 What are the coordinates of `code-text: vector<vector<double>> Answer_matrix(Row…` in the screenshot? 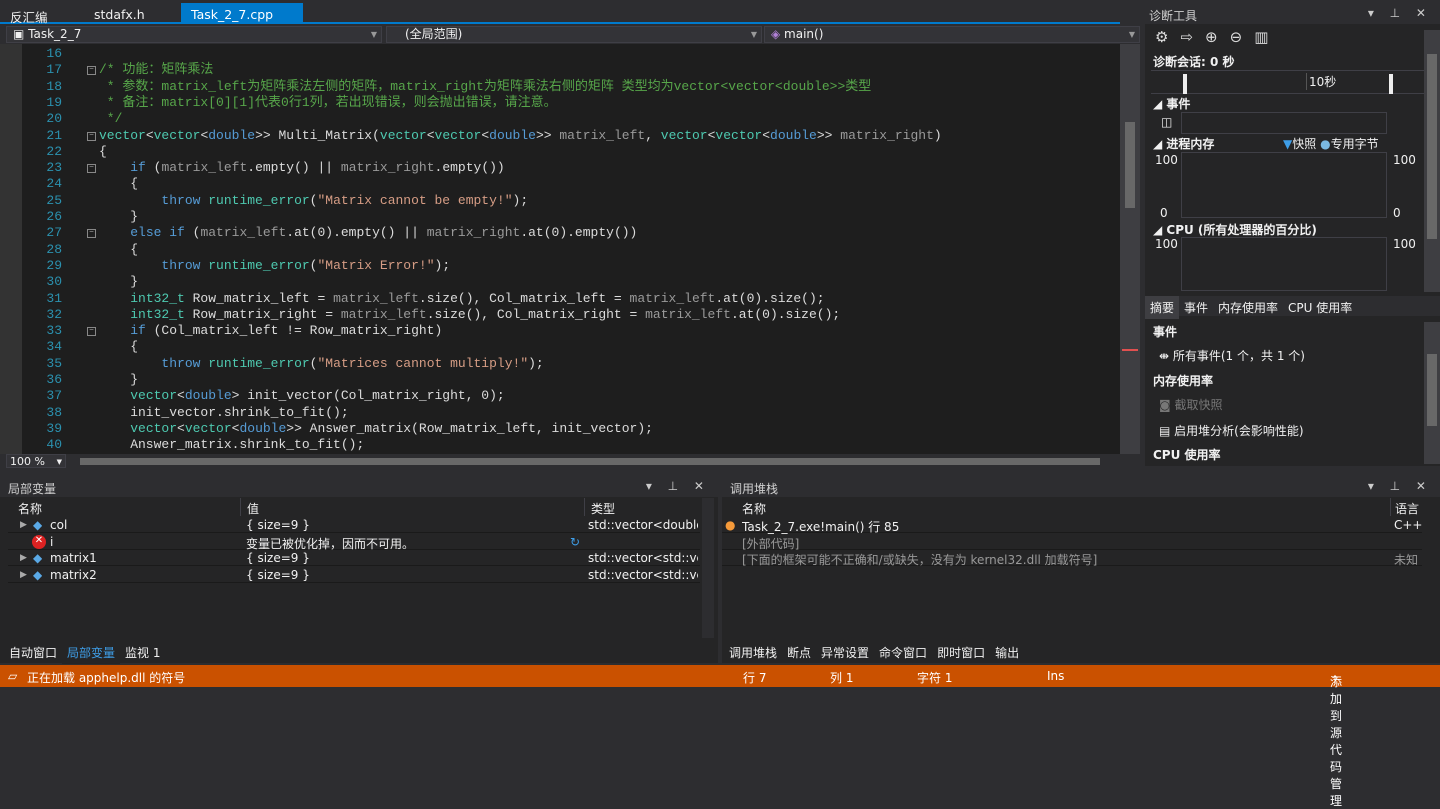 It's located at (376, 429).